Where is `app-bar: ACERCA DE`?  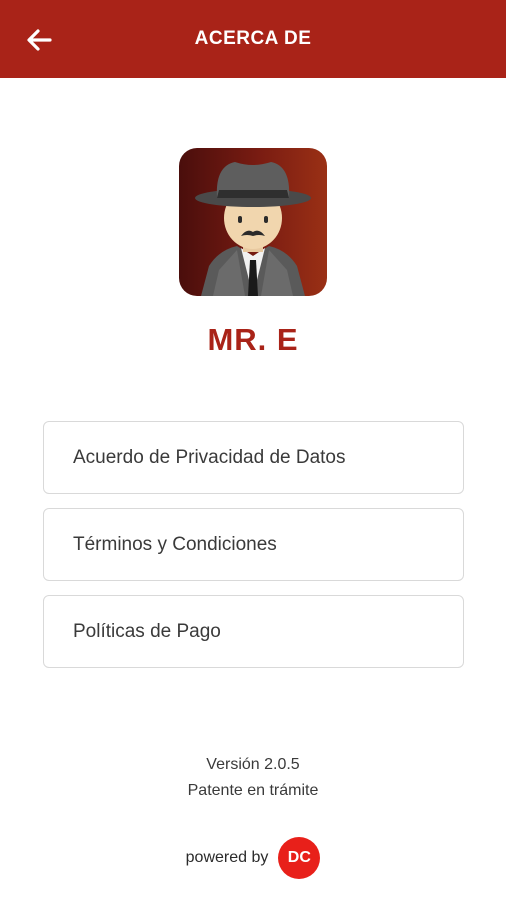 app-bar: ACERCA DE is located at coordinates (253, 39).